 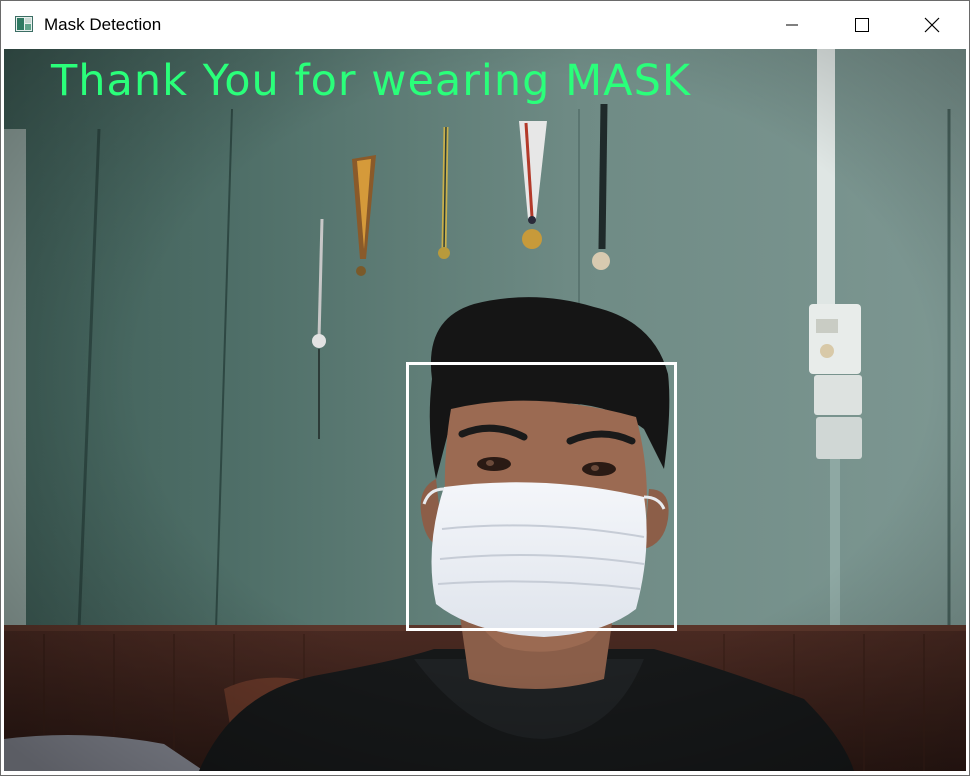 I want to click on face-detection-box, so click(x=541, y=496).